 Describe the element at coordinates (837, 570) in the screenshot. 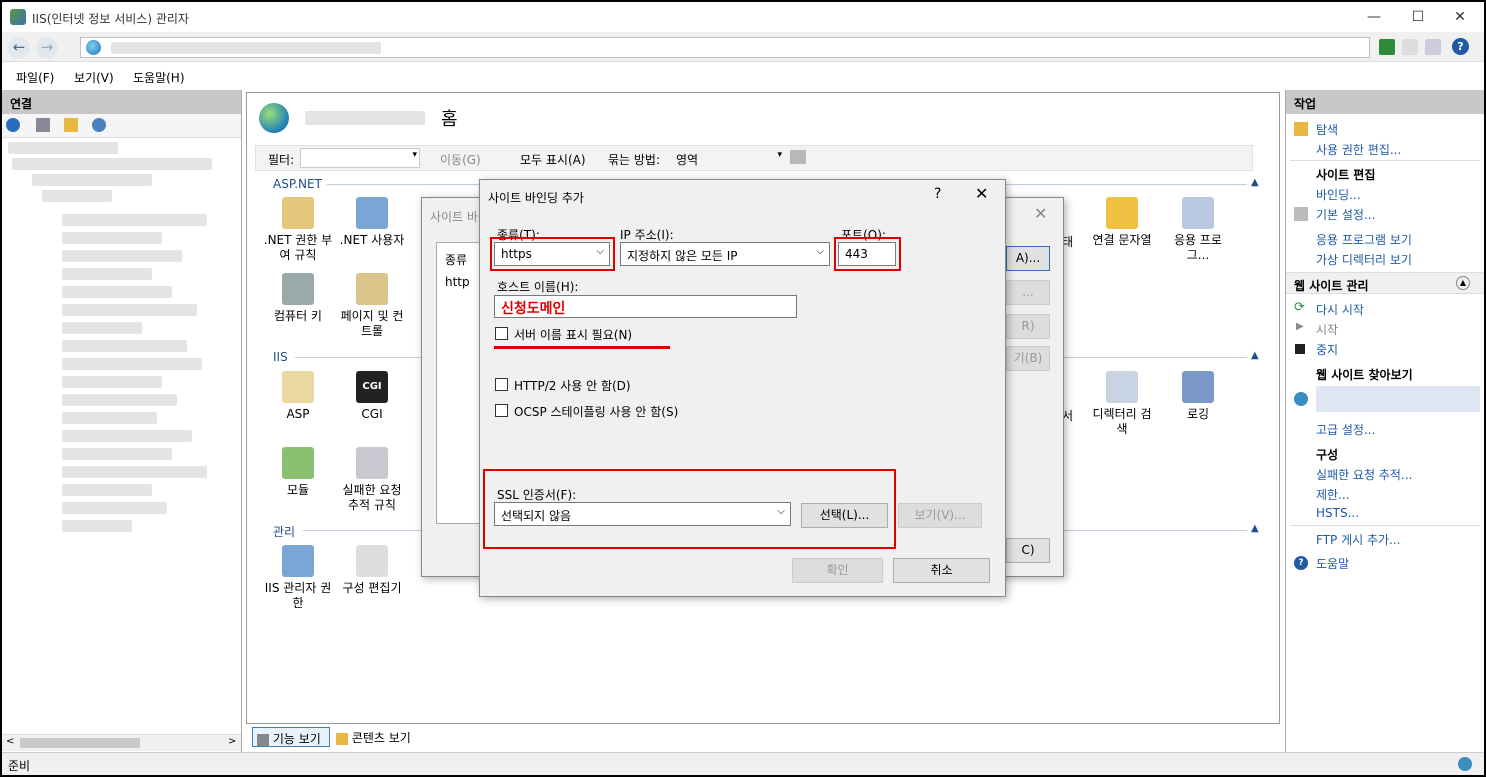

I see `ok-button: 확인` at that location.